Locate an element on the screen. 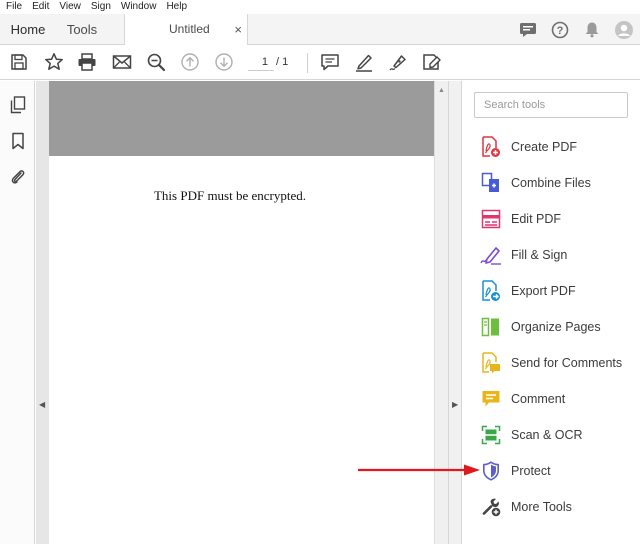 The width and height of the screenshot is (640, 544). edit-pdf-icon is located at coordinates (491, 219).